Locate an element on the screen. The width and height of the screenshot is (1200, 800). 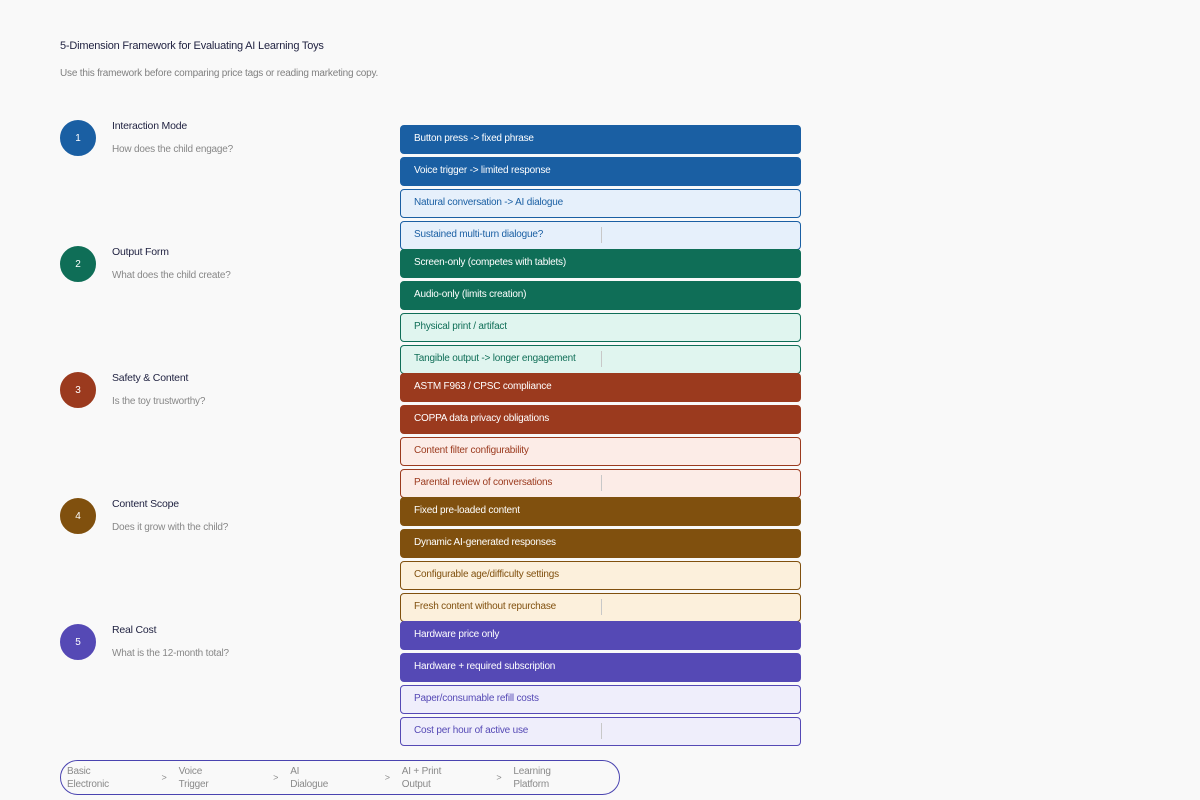
option-label: ASTM F963 / CPSC compliance is located at coordinates (483, 386).